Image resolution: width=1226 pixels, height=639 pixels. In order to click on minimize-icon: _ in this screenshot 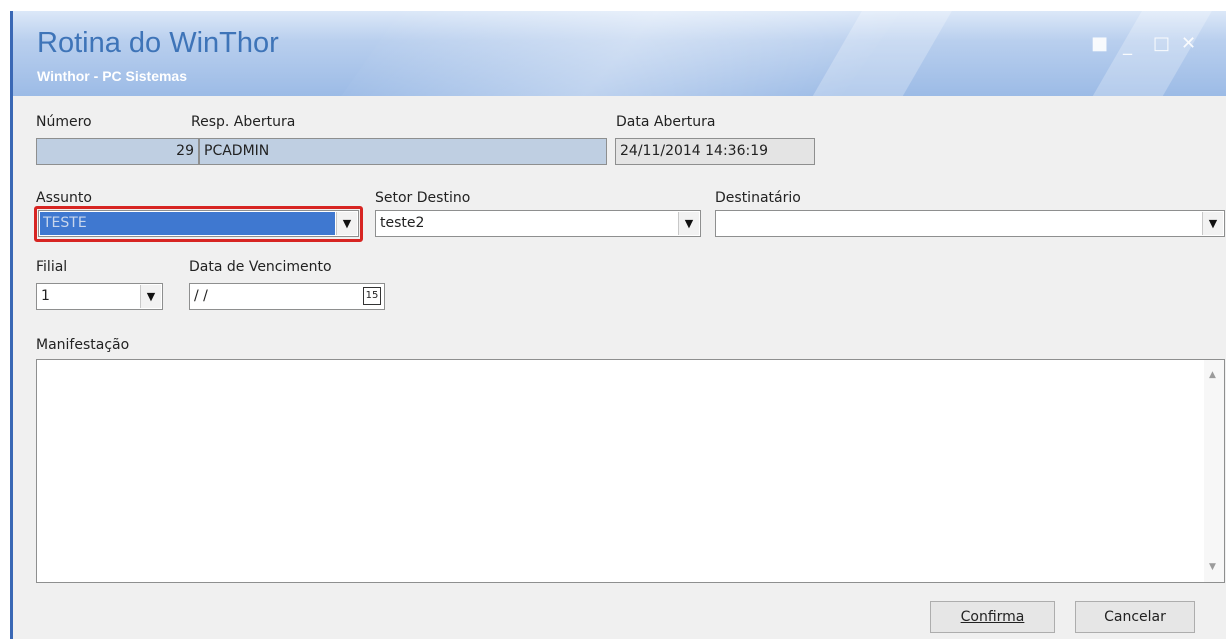, I will do `click(1127, 45)`.